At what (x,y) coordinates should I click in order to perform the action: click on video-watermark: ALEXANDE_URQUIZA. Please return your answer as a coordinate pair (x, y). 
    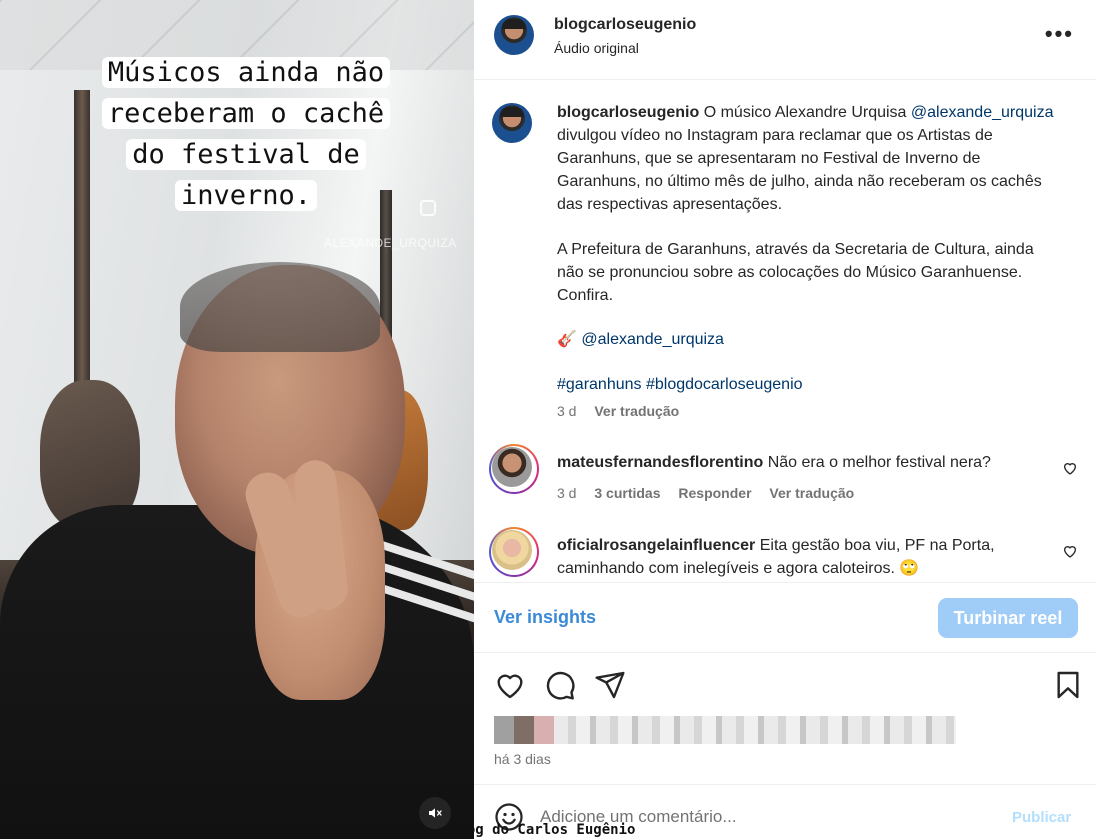
    Looking at the image, I should click on (390, 243).